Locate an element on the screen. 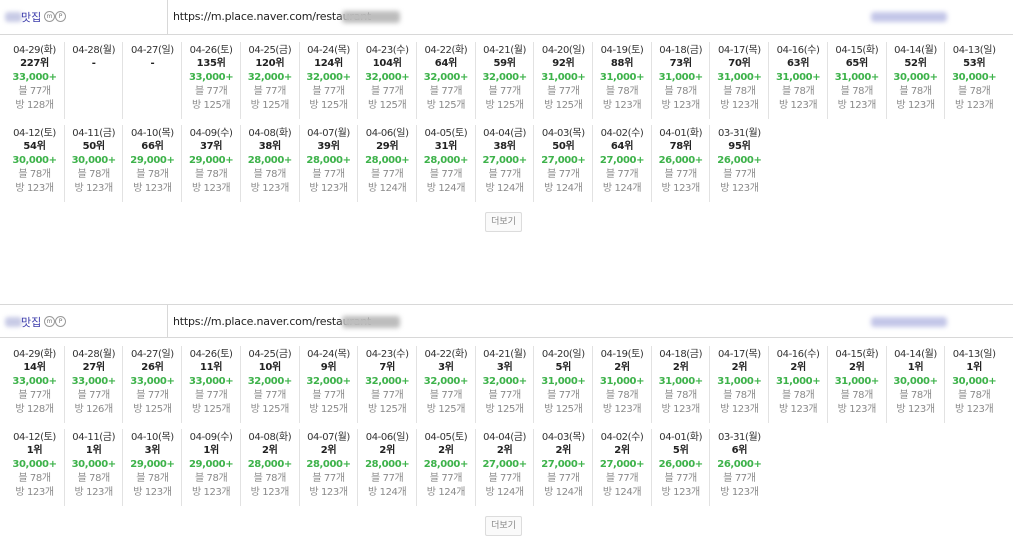 Image resolution: width=1013 pixels, height=538 pixels. visitor-review-count is located at coordinates (152, 106).